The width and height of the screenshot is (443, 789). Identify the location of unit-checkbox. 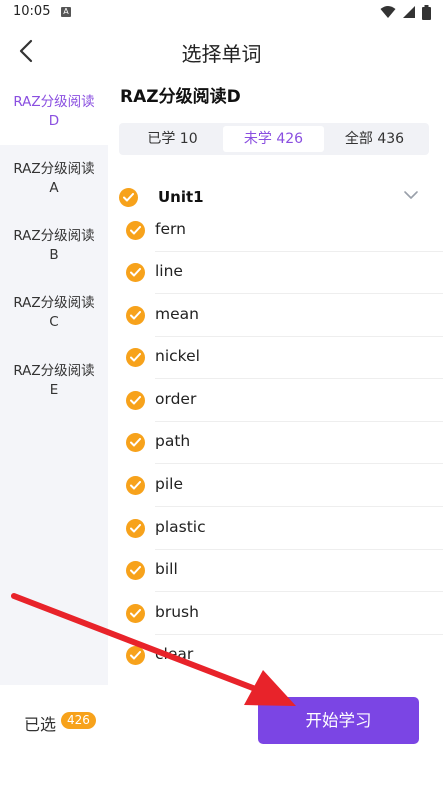
(128, 197).